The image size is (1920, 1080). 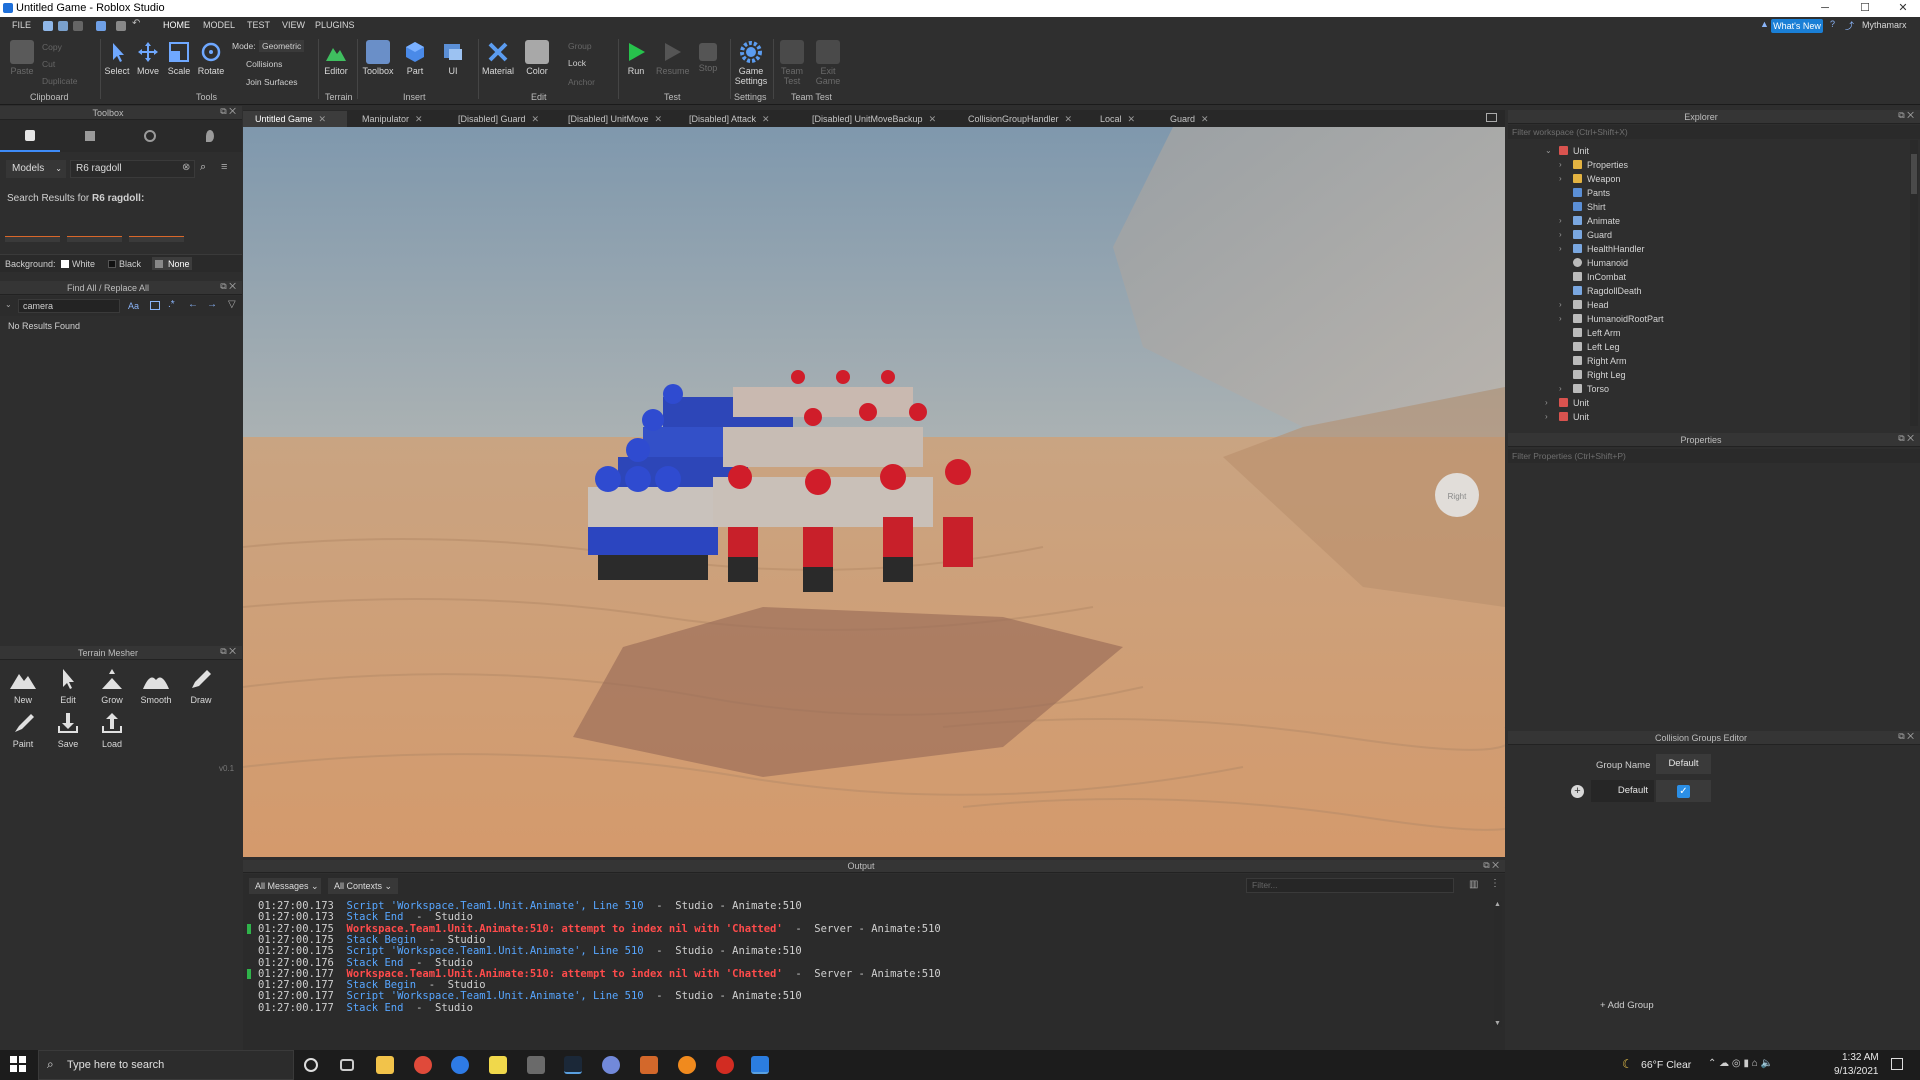 What do you see at coordinates (282, 46) in the screenshot?
I see `mode-dropdown: Geometric` at bounding box center [282, 46].